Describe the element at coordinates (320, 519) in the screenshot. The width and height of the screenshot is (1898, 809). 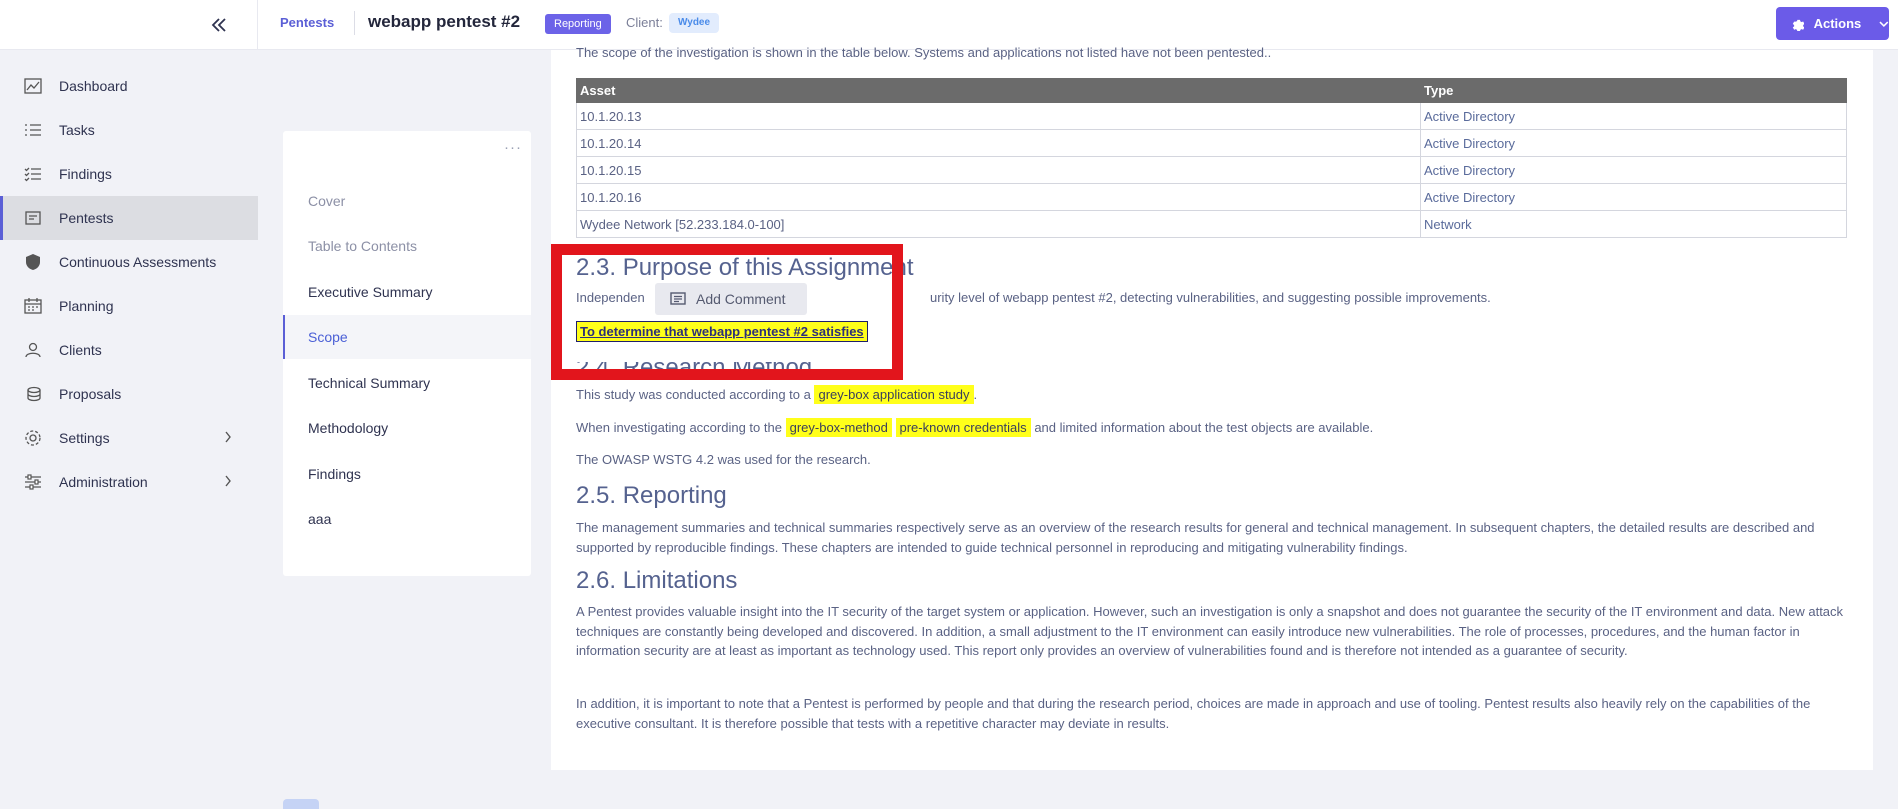
I see `section-label: aaa` at that location.